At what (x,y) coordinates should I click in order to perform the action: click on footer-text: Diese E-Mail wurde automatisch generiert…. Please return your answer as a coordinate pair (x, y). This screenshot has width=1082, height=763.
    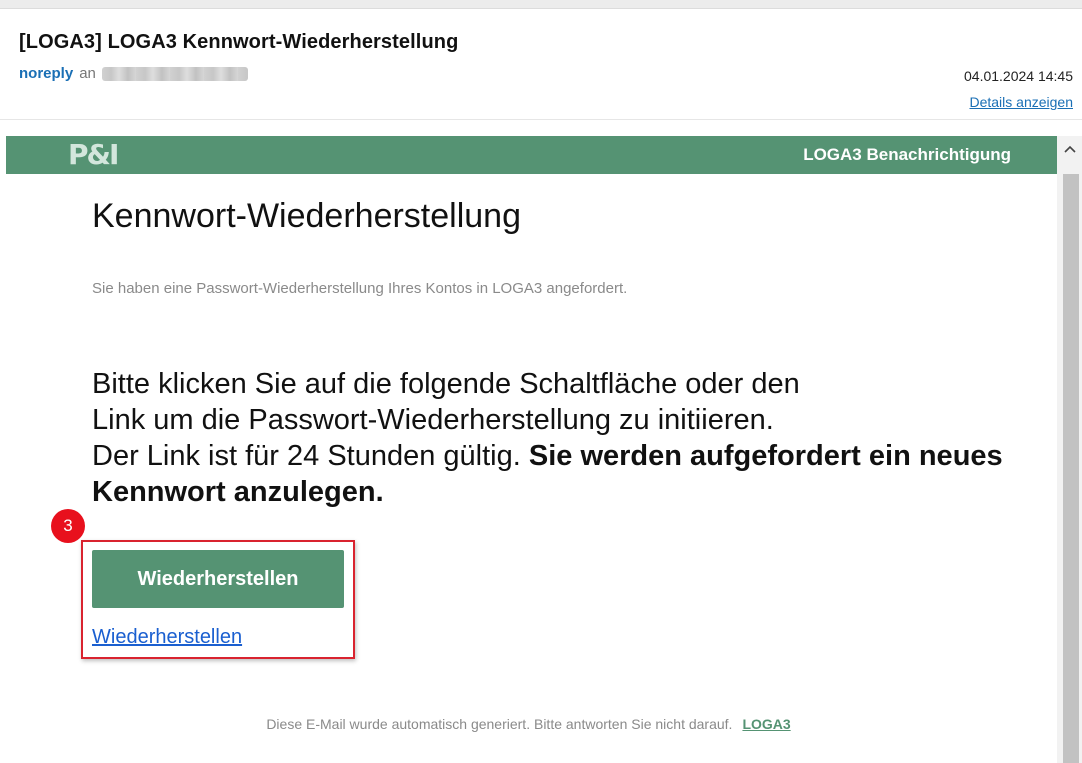
    Looking at the image, I should click on (499, 724).